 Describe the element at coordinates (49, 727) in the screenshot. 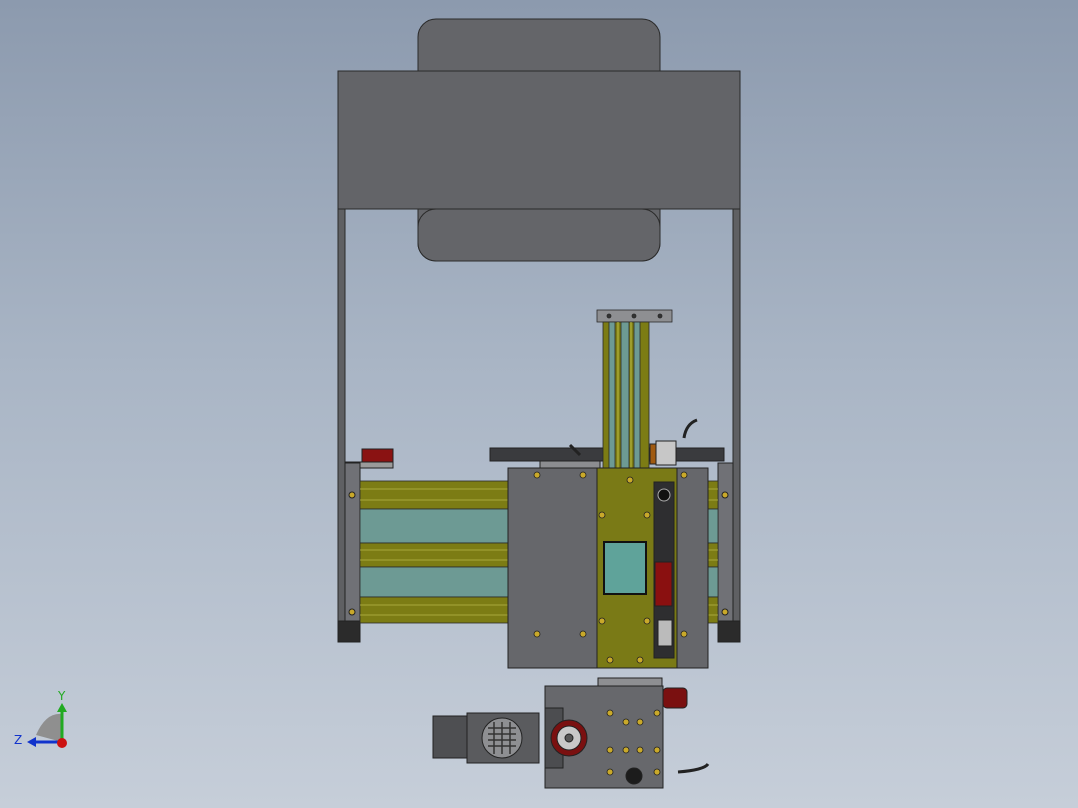

I see `triad-shade` at that location.